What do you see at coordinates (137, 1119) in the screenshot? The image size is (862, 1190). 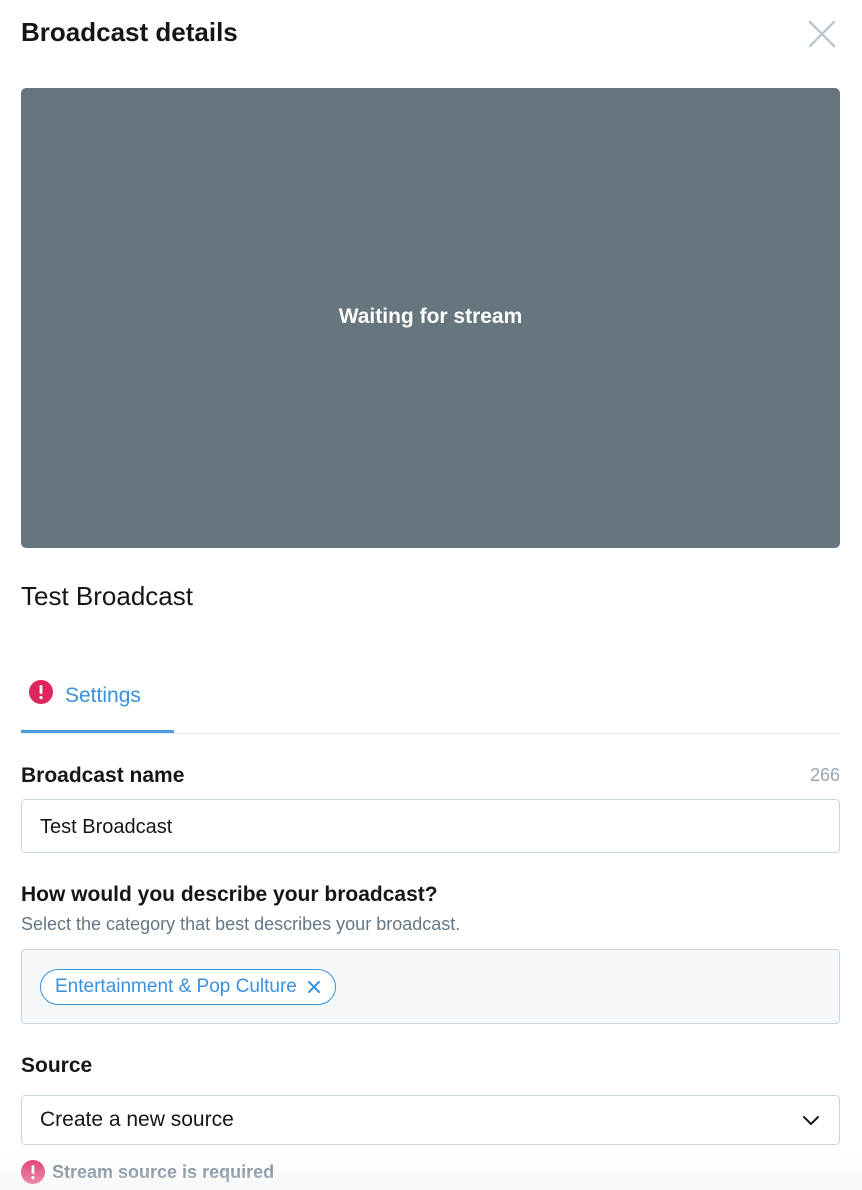 I see `source-select-value: Create a new source` at bounding box center [137, 1119].